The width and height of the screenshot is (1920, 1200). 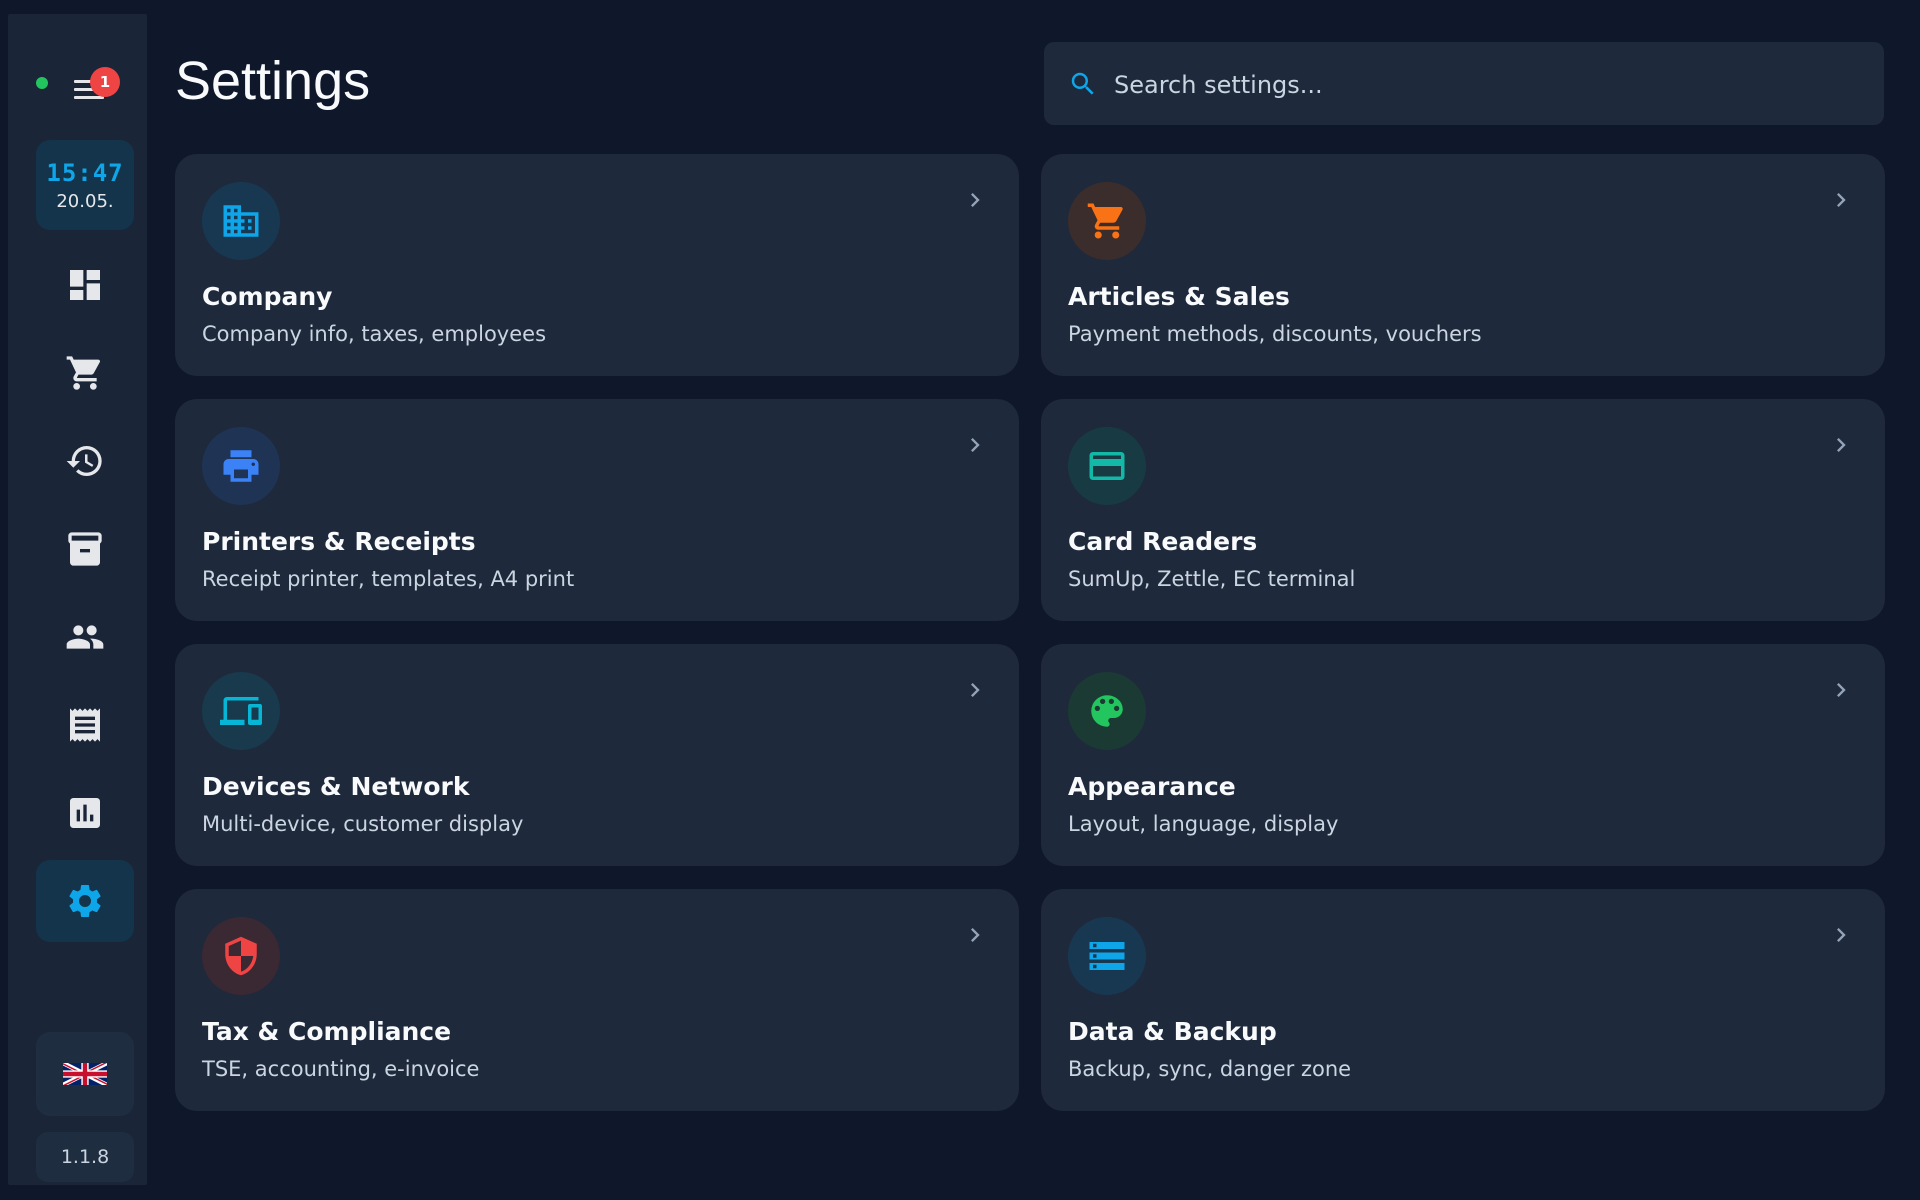 What do you see at coordinates (85, 201) in the screenshot?
I see `clock-date: 20.05.` at bounding box center [85, 201].